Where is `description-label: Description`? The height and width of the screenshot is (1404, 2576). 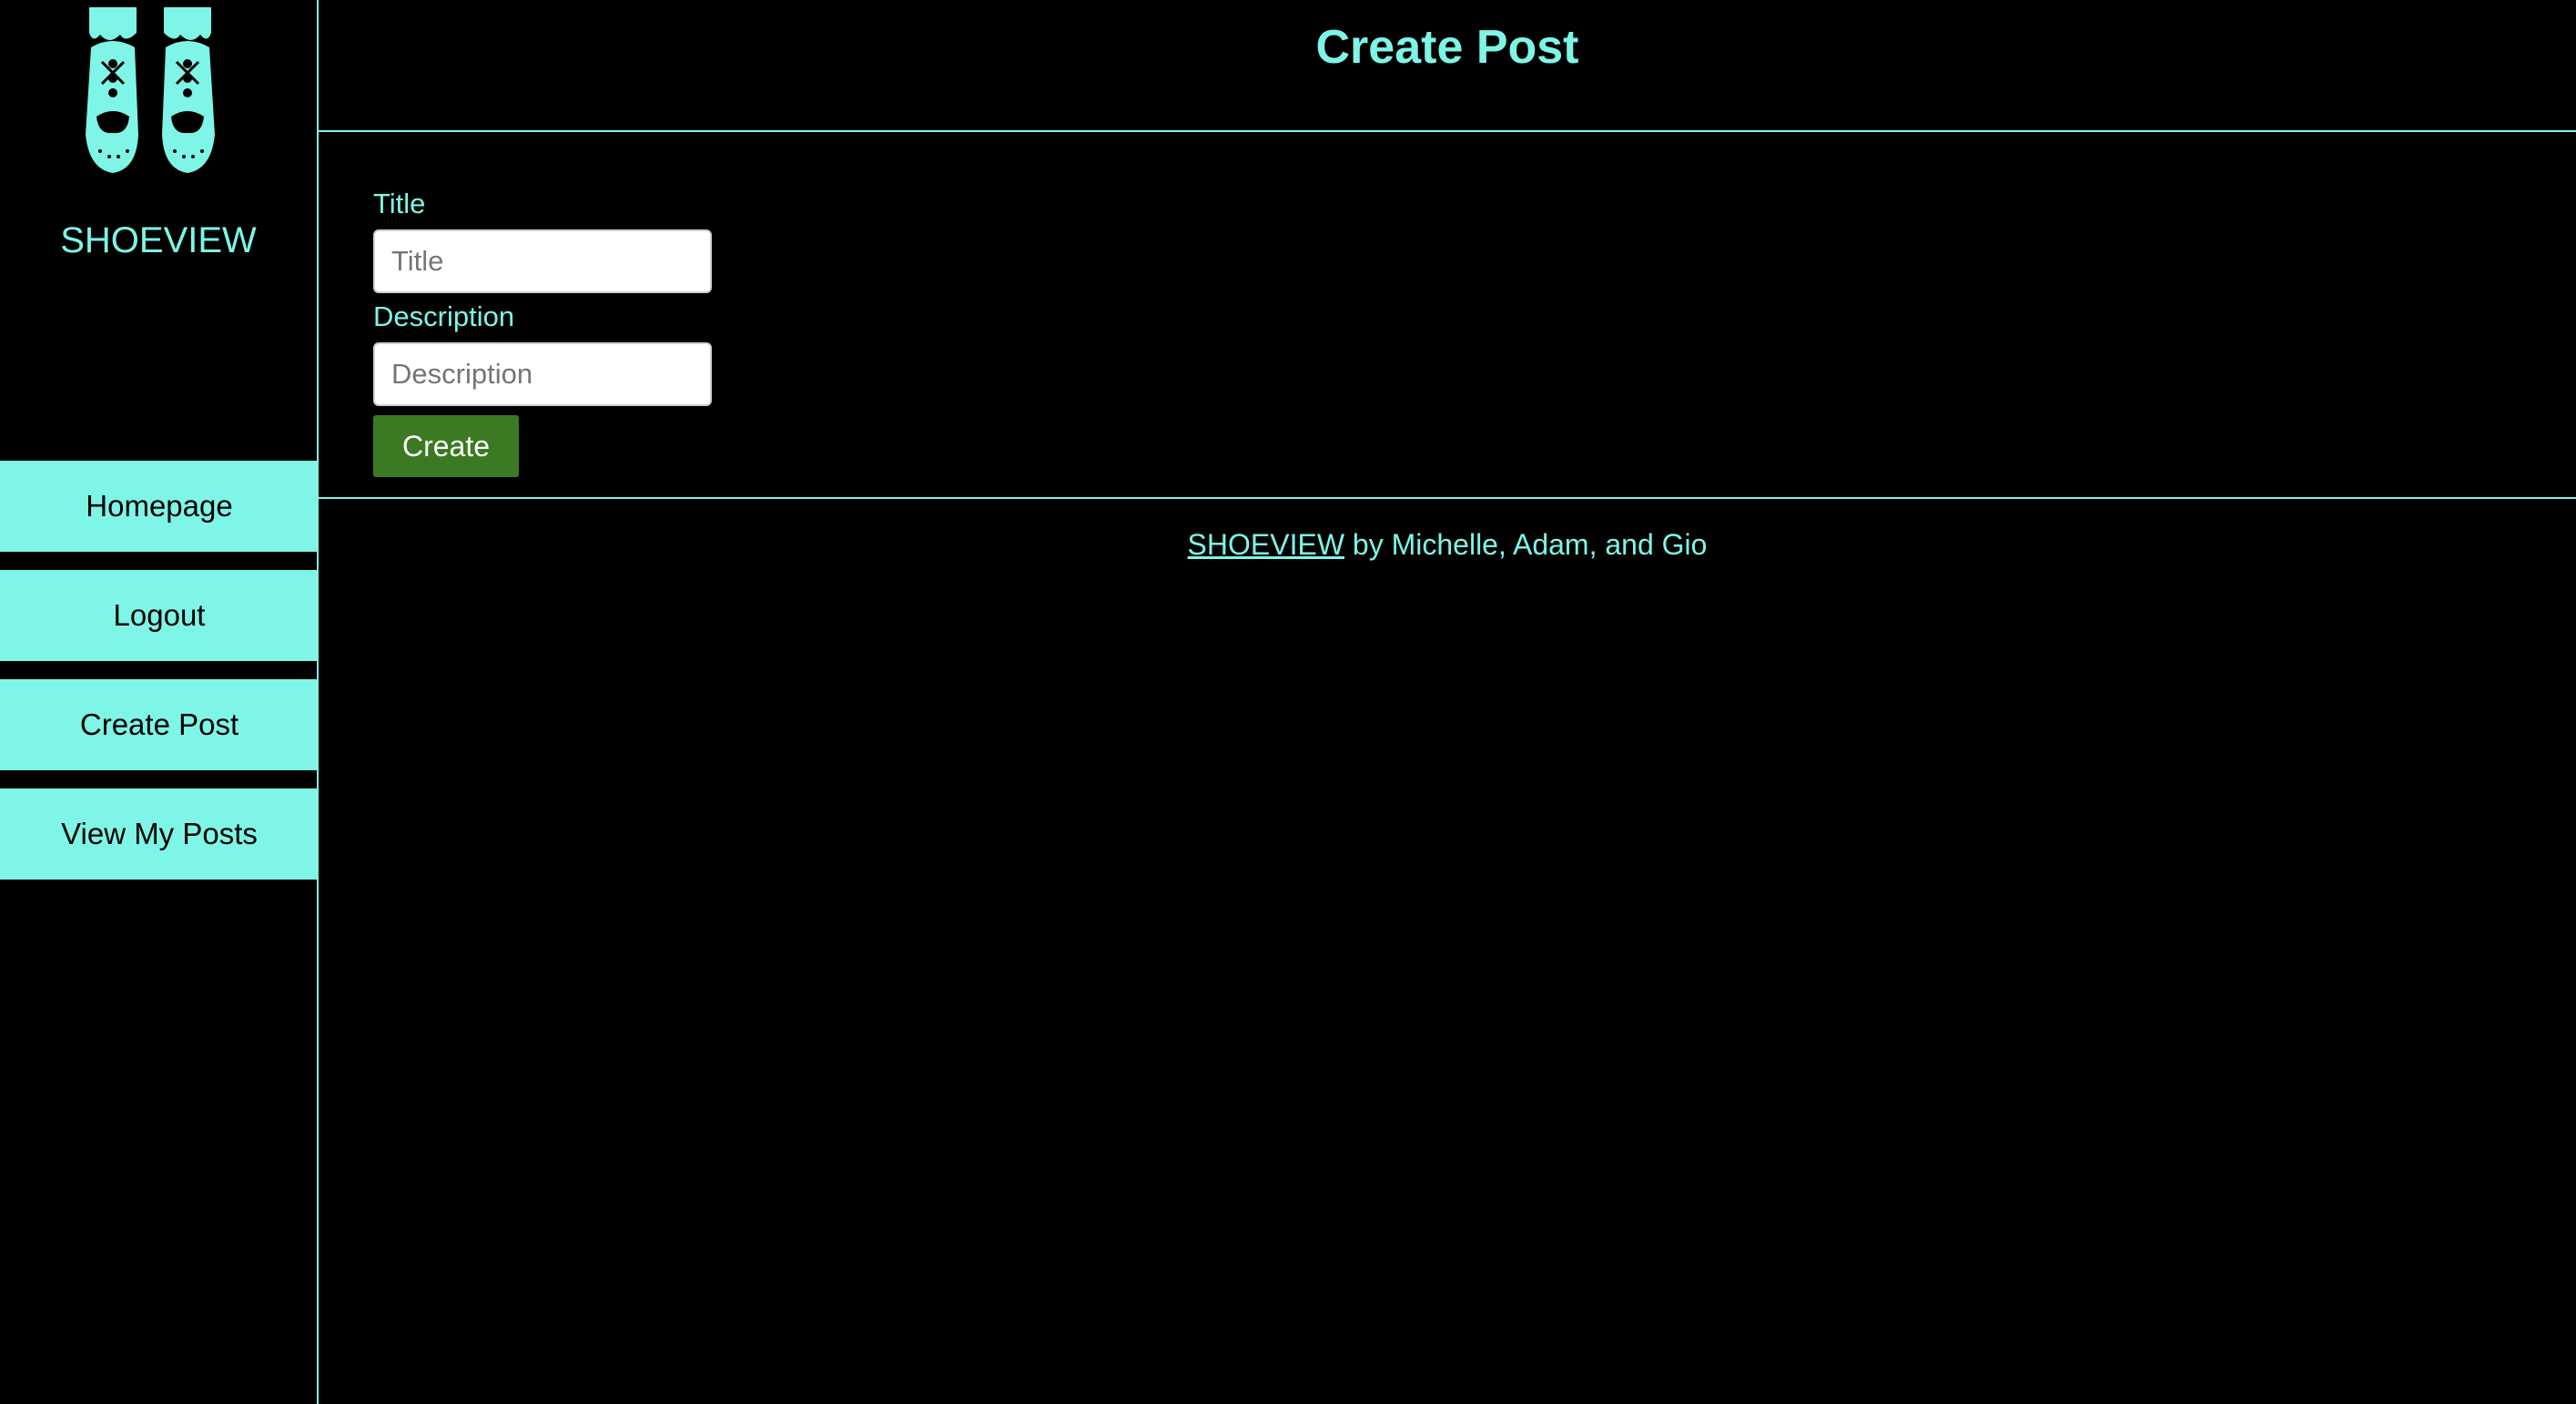 description-label: Description is located at coordinates (444, 316).